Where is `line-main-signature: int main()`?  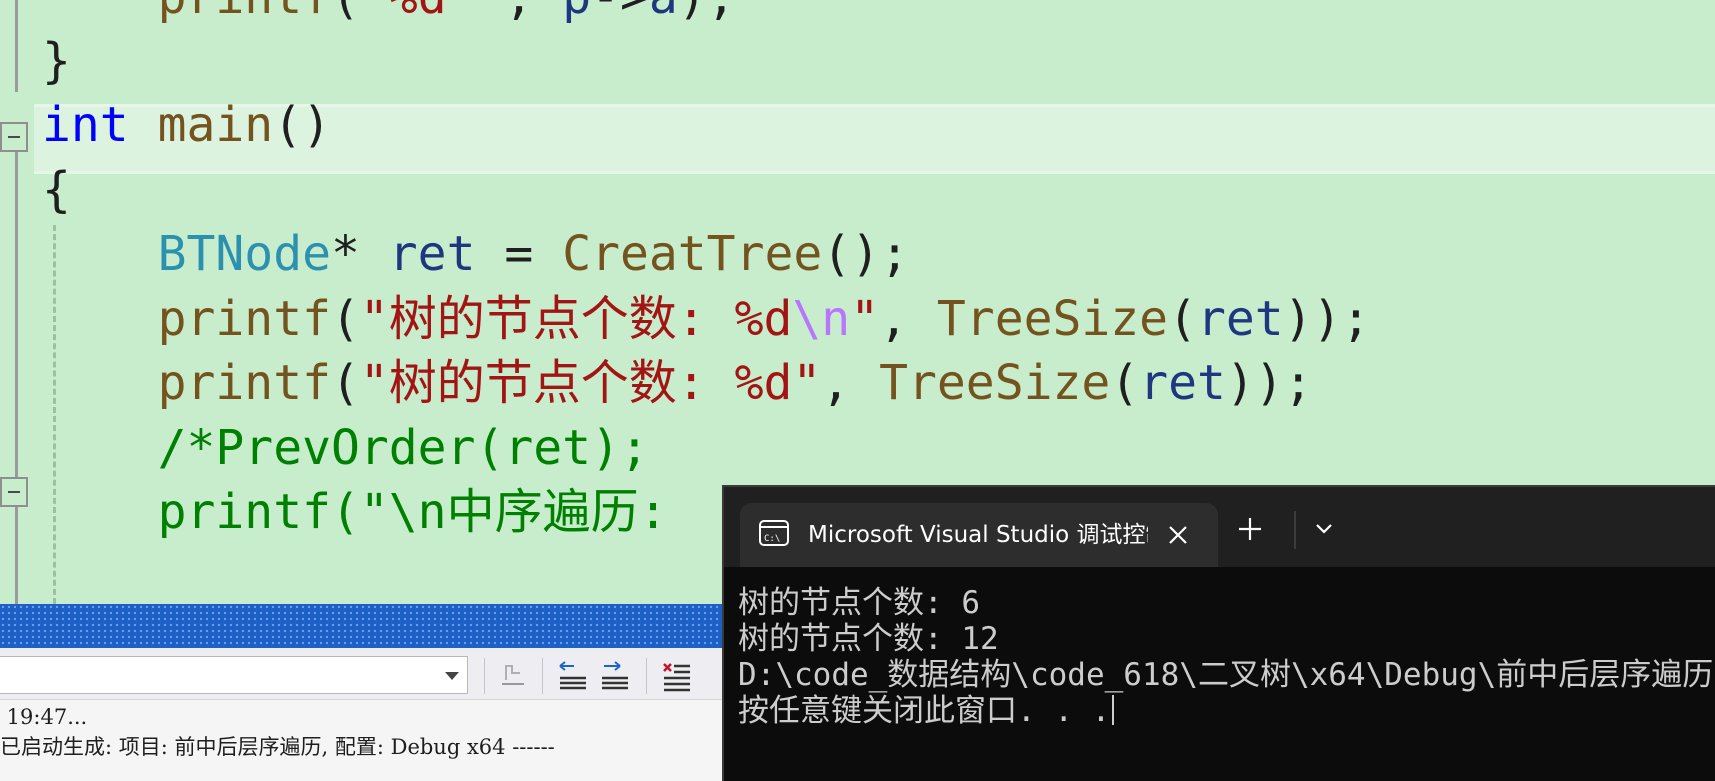 line-main-signature: int main() is located at coordinates (186, 125).